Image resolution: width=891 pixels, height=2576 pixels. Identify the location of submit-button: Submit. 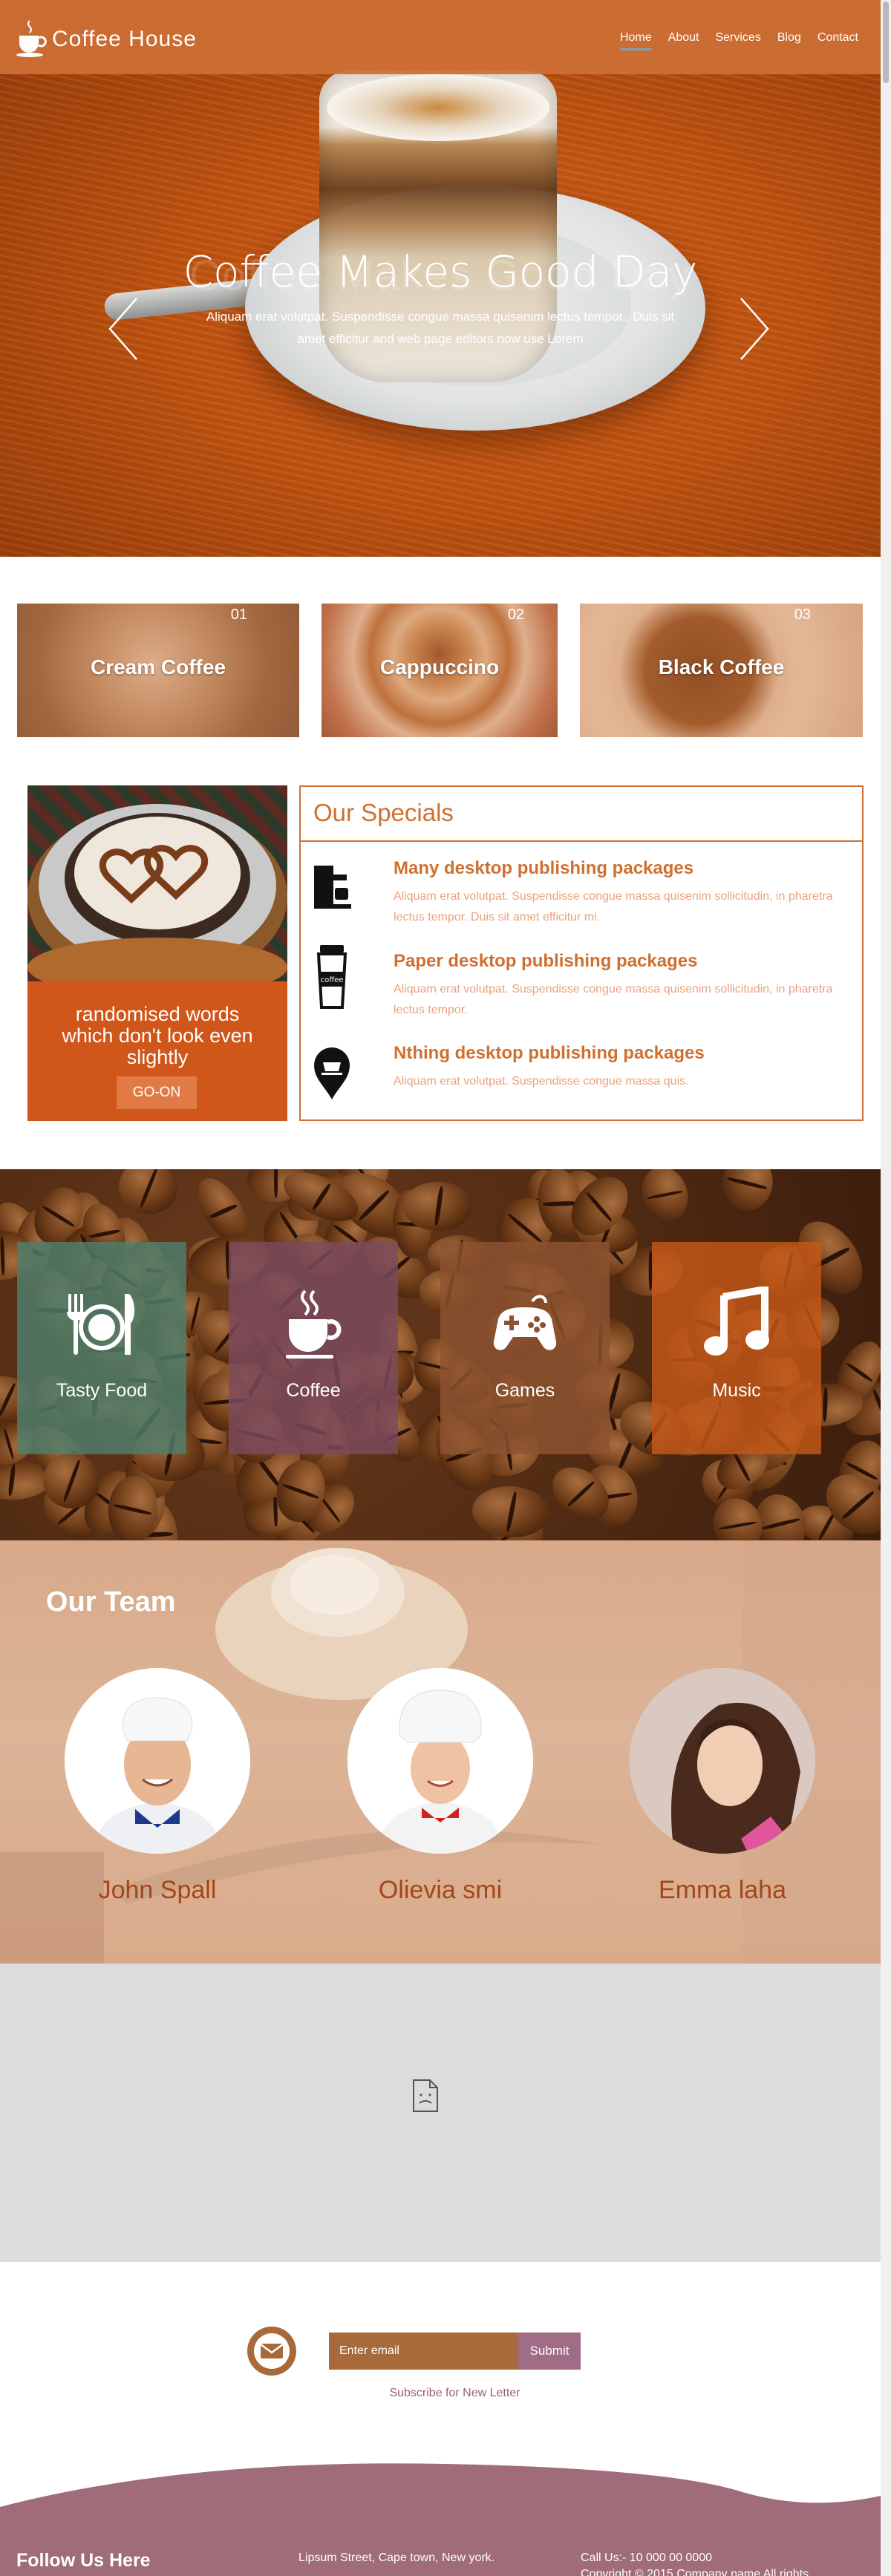
(549, 2351).